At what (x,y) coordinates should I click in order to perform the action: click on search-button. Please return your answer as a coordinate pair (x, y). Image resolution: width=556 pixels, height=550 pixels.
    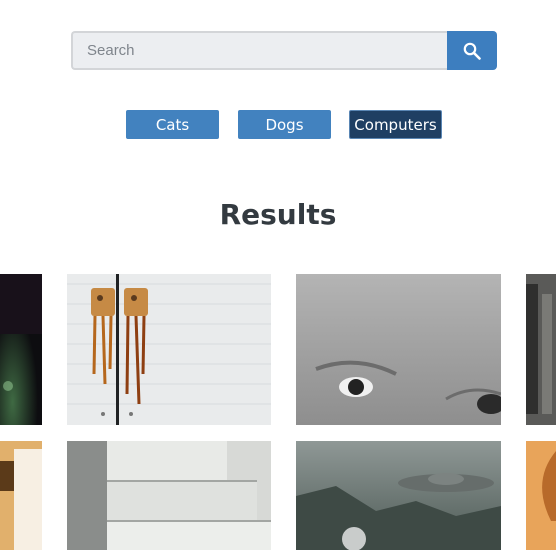
    Looking at the image, I should click on (472, 50).